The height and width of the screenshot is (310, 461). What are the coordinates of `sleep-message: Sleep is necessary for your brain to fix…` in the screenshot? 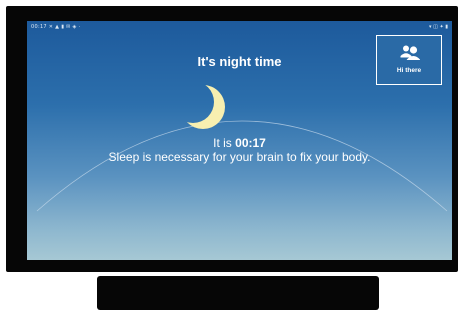 It's located at (239, 157).